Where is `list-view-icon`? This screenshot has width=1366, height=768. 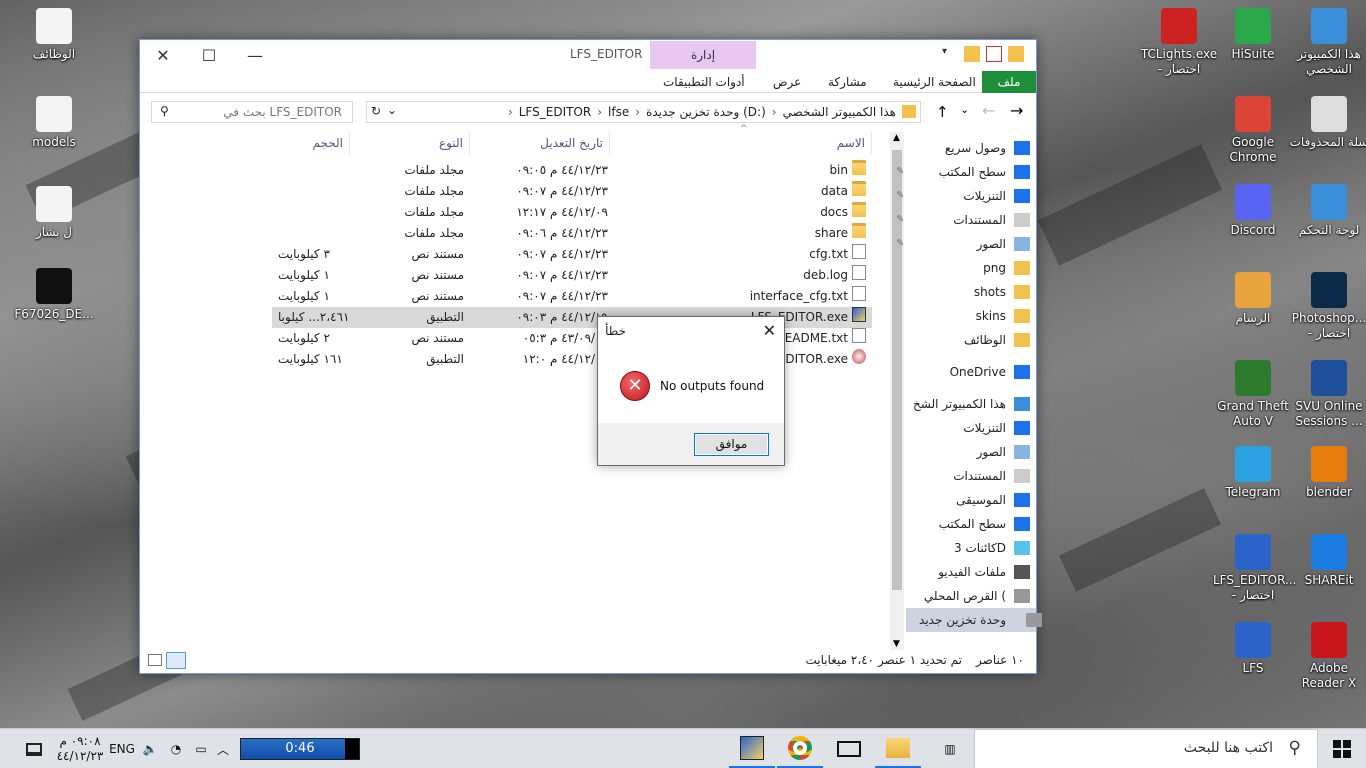 list-view-icon is located at coordinates (176, 660).